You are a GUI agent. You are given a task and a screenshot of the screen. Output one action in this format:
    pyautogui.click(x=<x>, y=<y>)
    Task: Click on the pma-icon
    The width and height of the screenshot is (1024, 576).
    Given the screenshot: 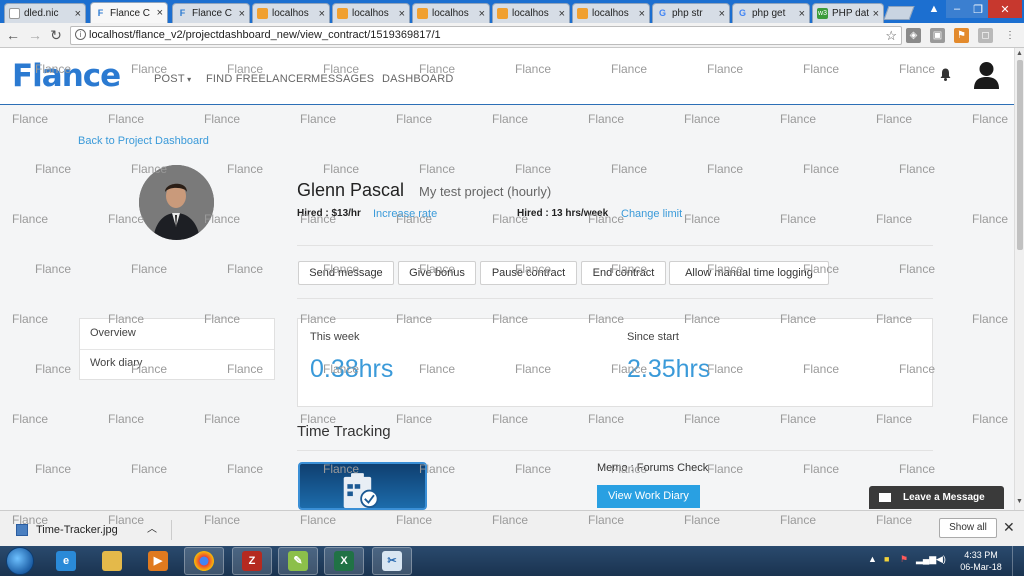 What is the action you would take?
    pyautogui.click(x=422, y=13)
    